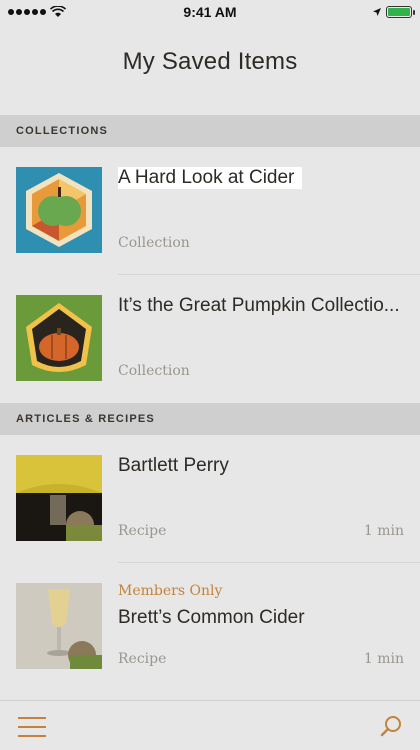 This screenshot has height=750, width=420. I want to click on apple-icon, so click(59, 210).